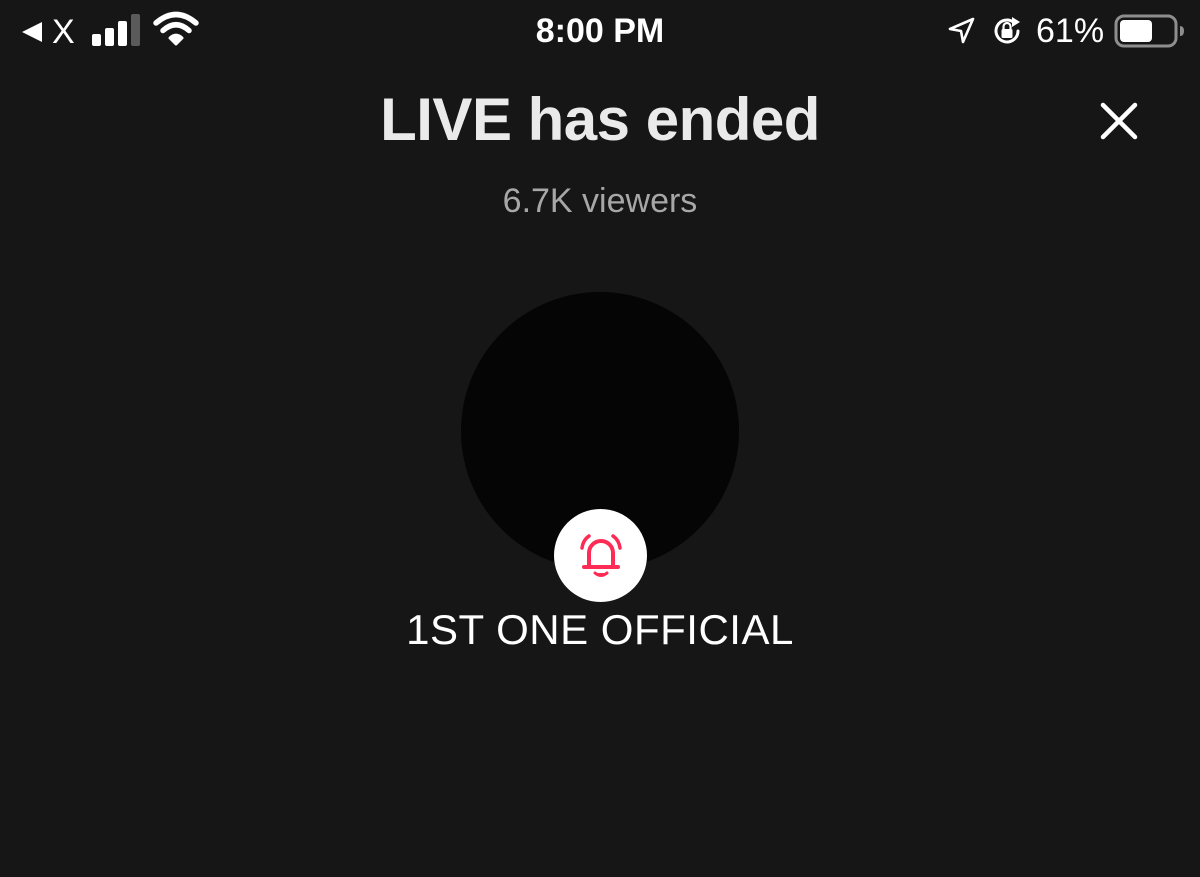 The image size is (1200, 877). Describe the element at coordinates (47, 32) in the screenshot. I see `back-to-app-button: X` at that location.